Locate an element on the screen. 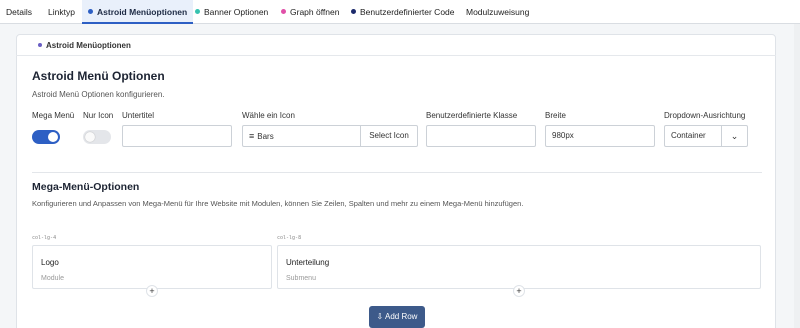 This screenshot has height=328, width=800. nur-icon-toggle is located at coordinates (97, 137).